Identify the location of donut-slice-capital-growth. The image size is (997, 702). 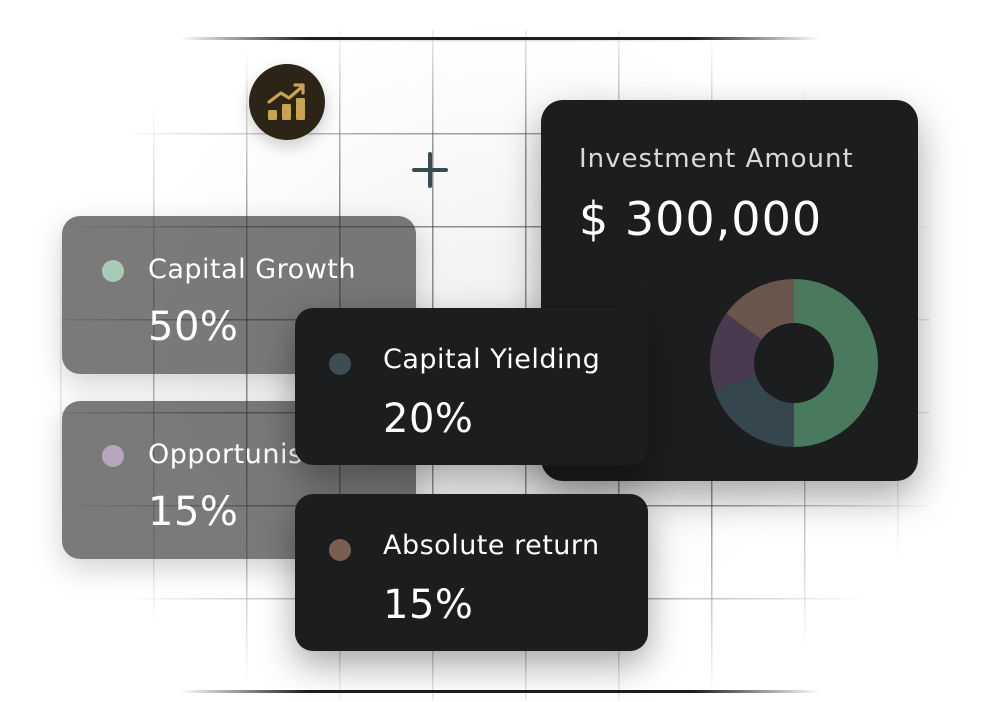
(835, 363).